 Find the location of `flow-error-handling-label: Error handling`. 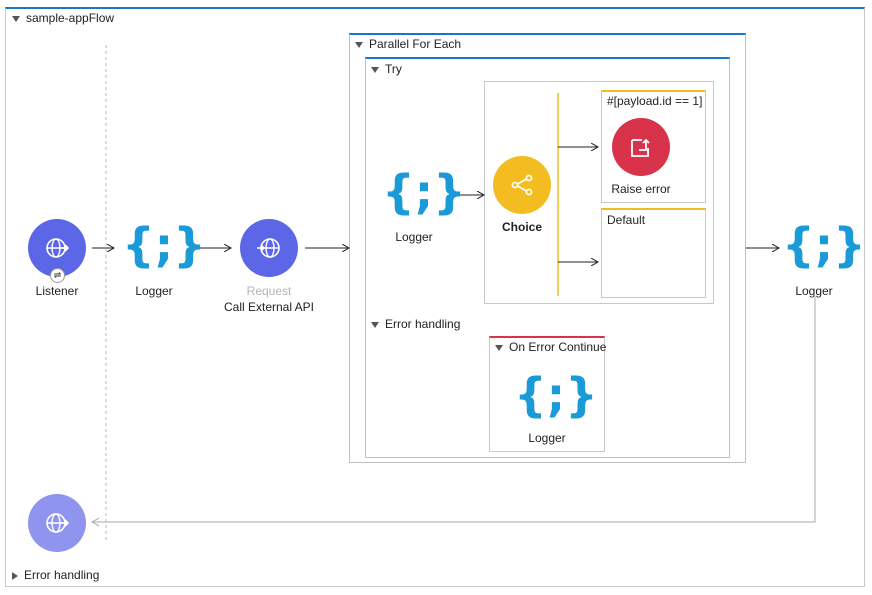

flow-error-handling-label: Error handling is located at coordinates (62, 575).